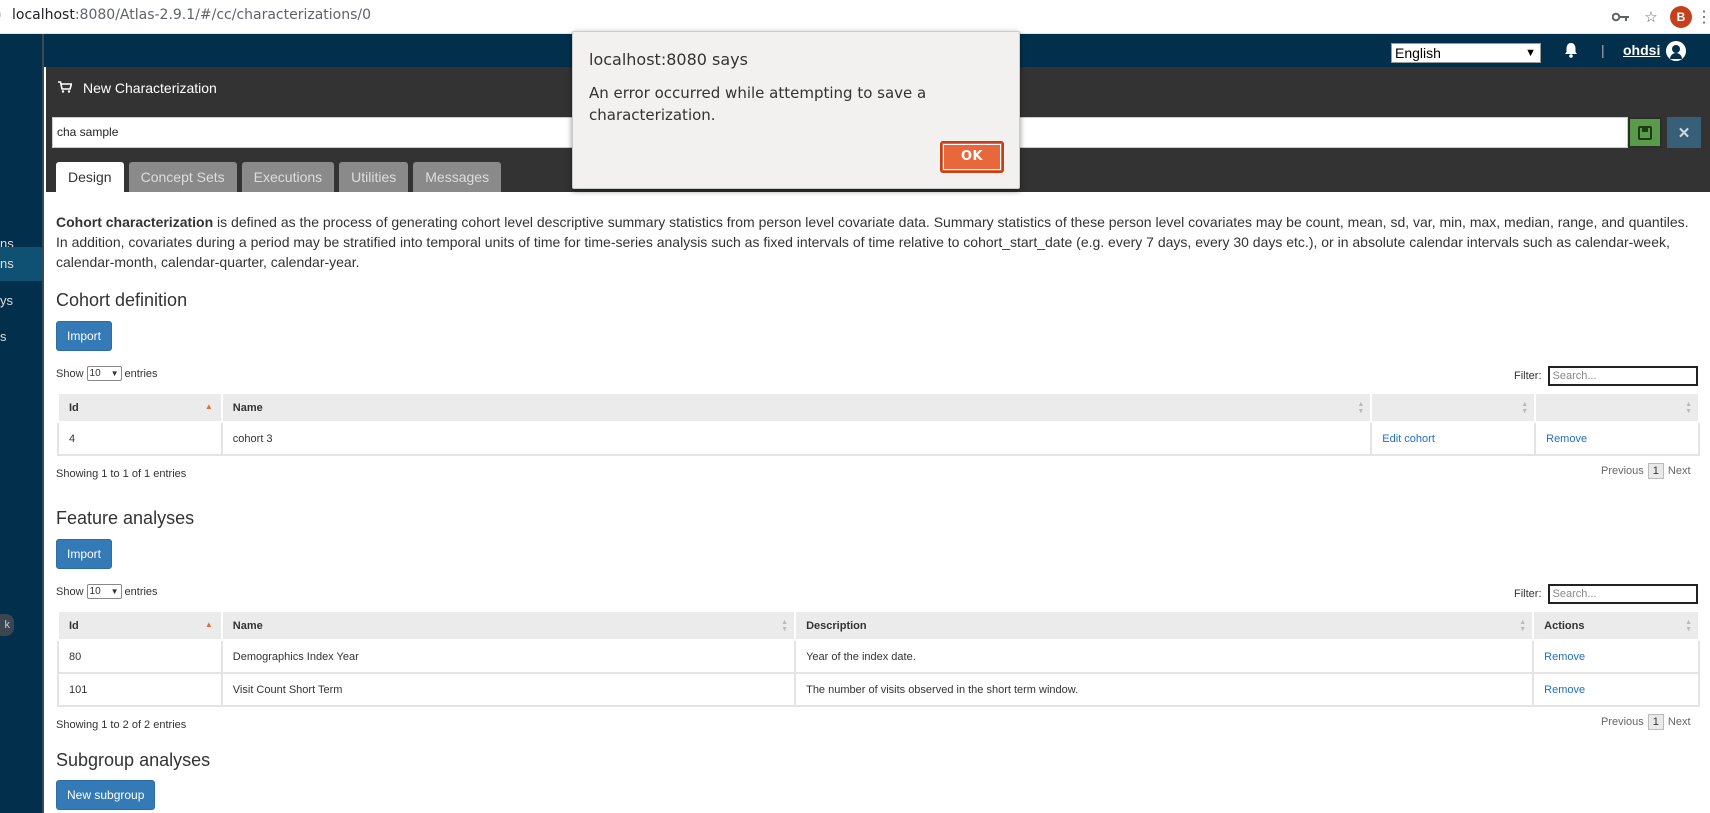 The height and width of the screenshot is (813, 1710). What do you see at coordinates (140, 689) in the screenshot?
I see `cell-id: 101` at bounding box center [140, 689].